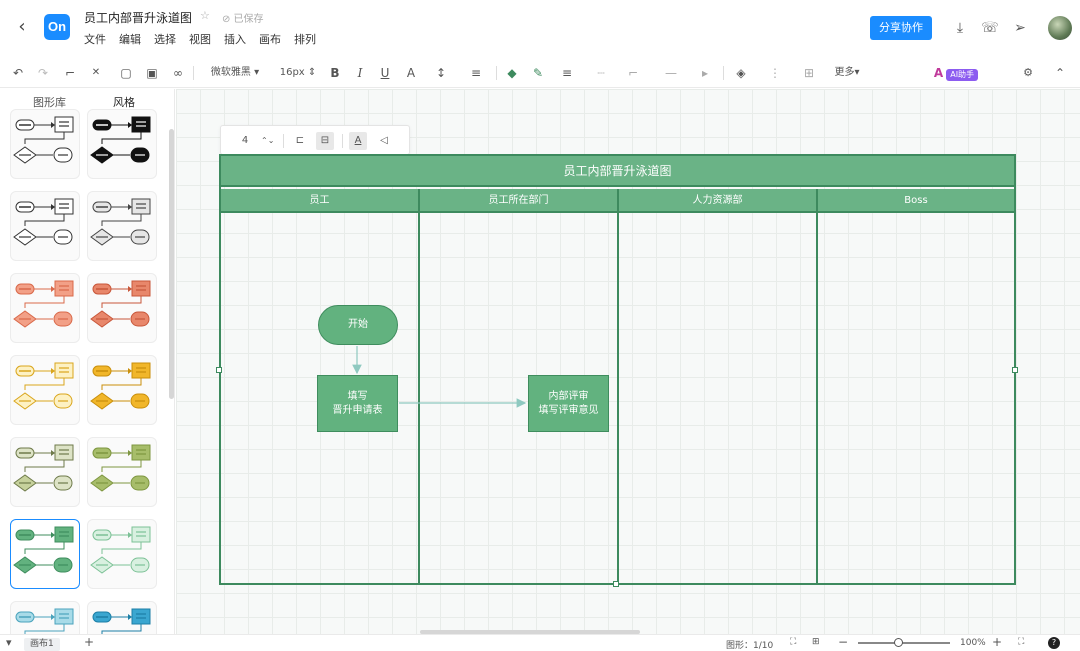 Image resolution: width=1080 pixels, height=651 pixels. Describe the element at coordinates (178, 73) in the screenshot. I see `link-icon: ∞` at that location.